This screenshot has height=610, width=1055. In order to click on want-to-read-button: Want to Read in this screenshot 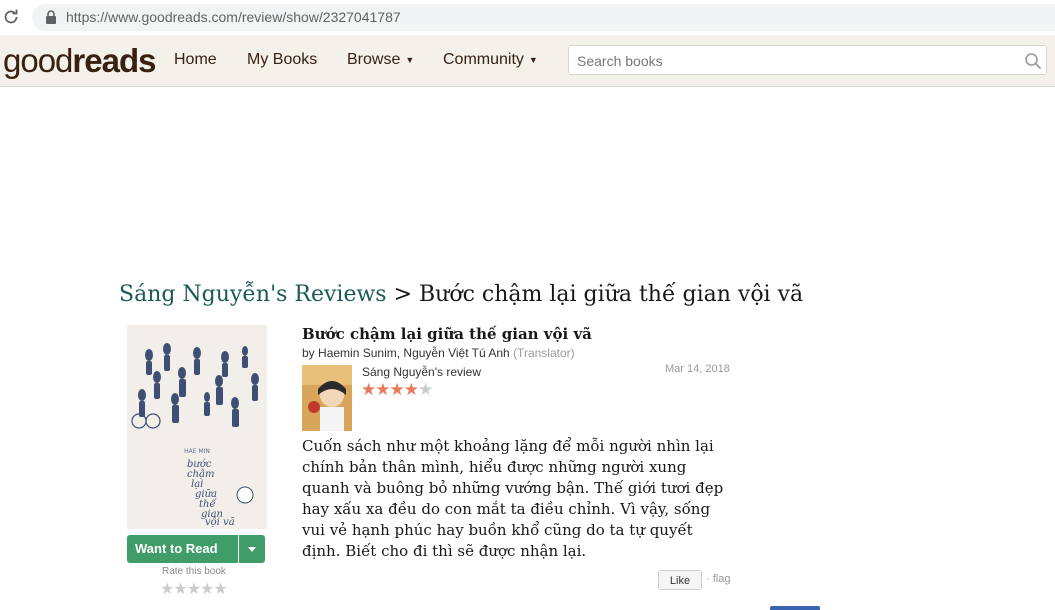, I will do `click(182, 549)`.